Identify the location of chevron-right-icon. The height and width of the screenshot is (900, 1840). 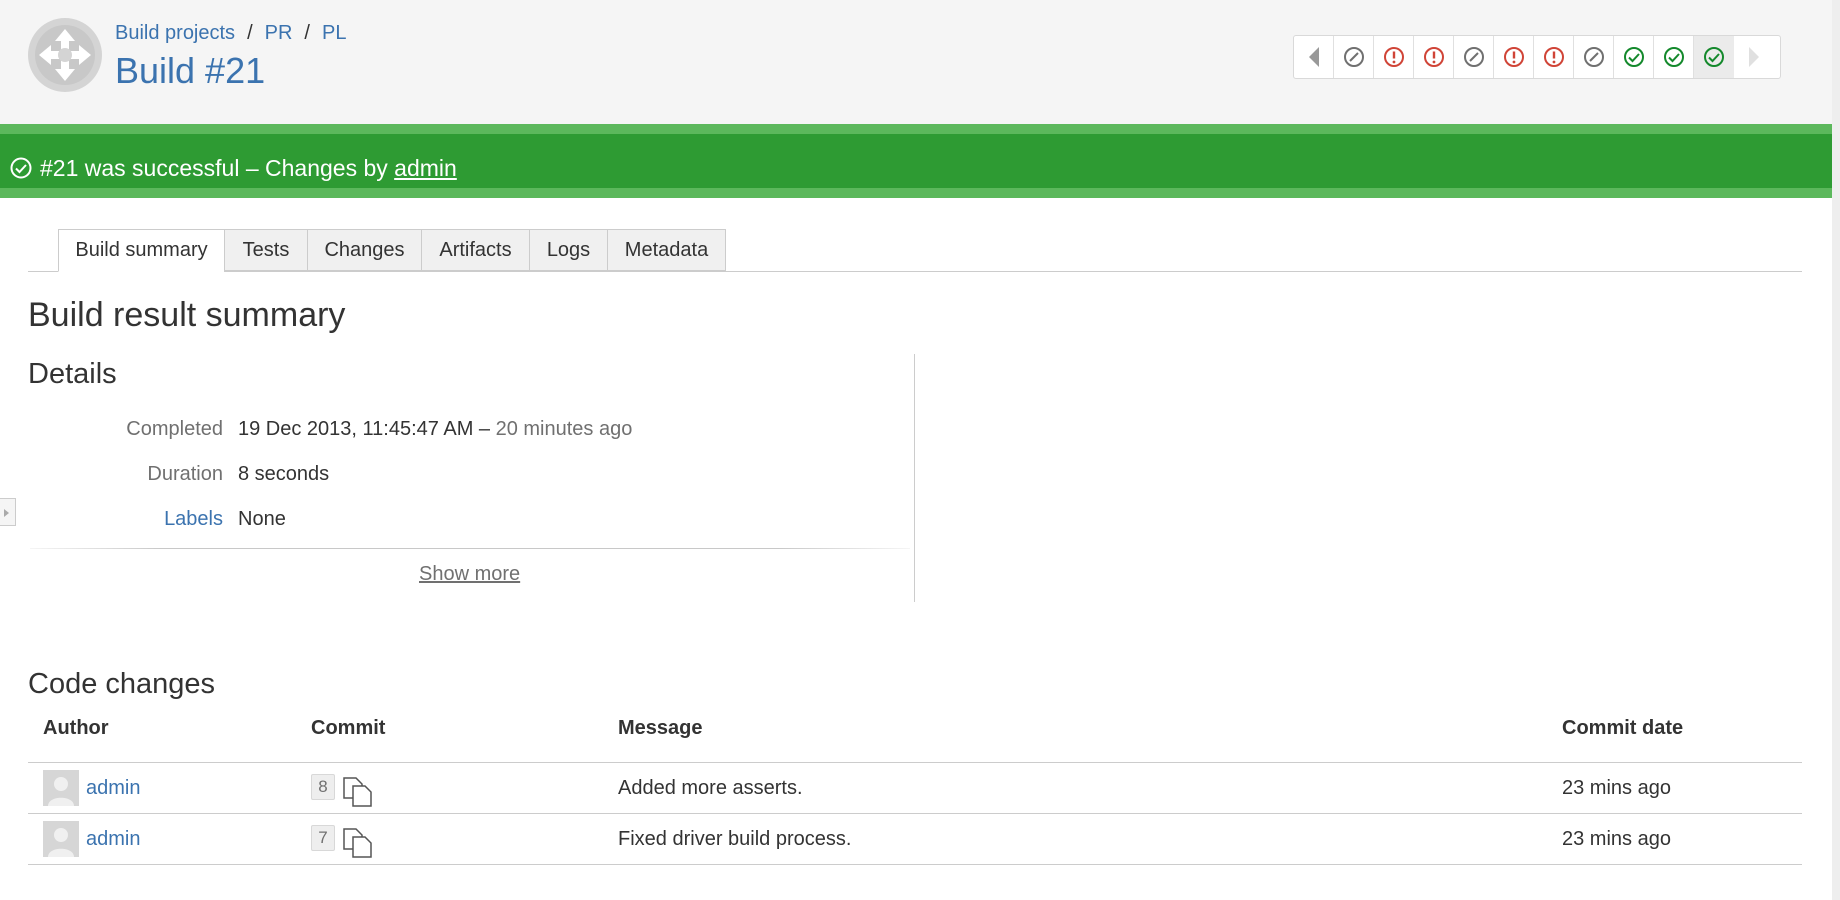
(6, 513).